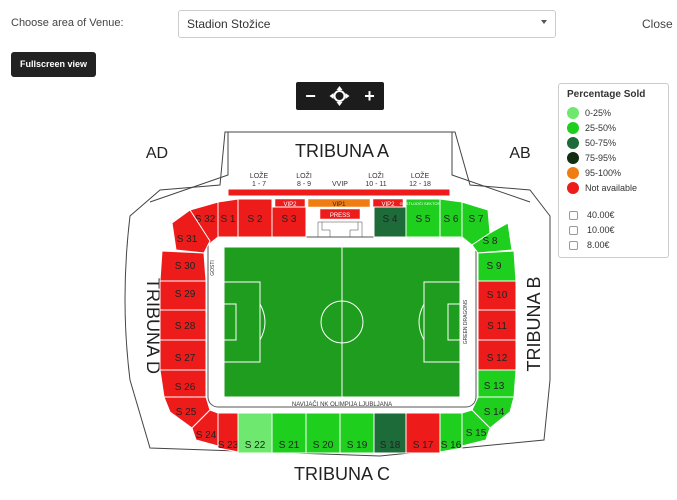  I want to click on sector-label: S 2, so click(254, 219).